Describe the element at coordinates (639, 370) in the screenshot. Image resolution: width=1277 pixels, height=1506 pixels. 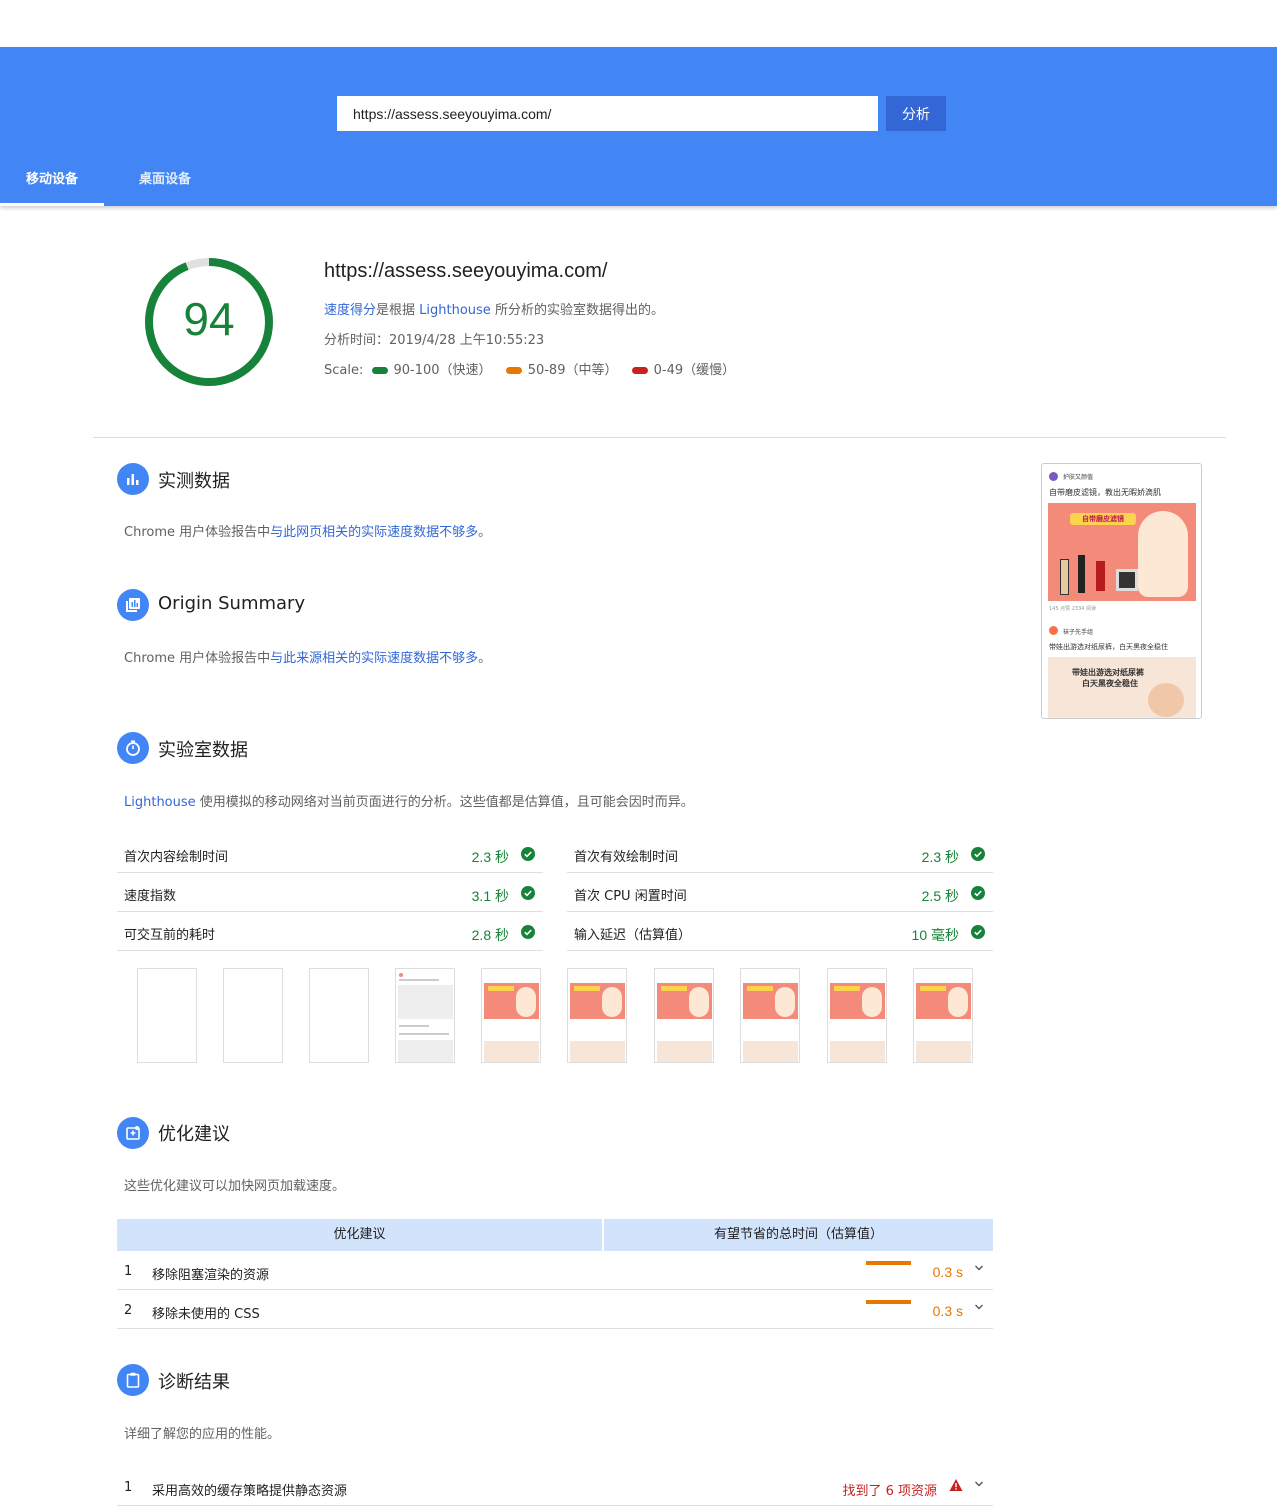
I see `slow-dot` at that location.